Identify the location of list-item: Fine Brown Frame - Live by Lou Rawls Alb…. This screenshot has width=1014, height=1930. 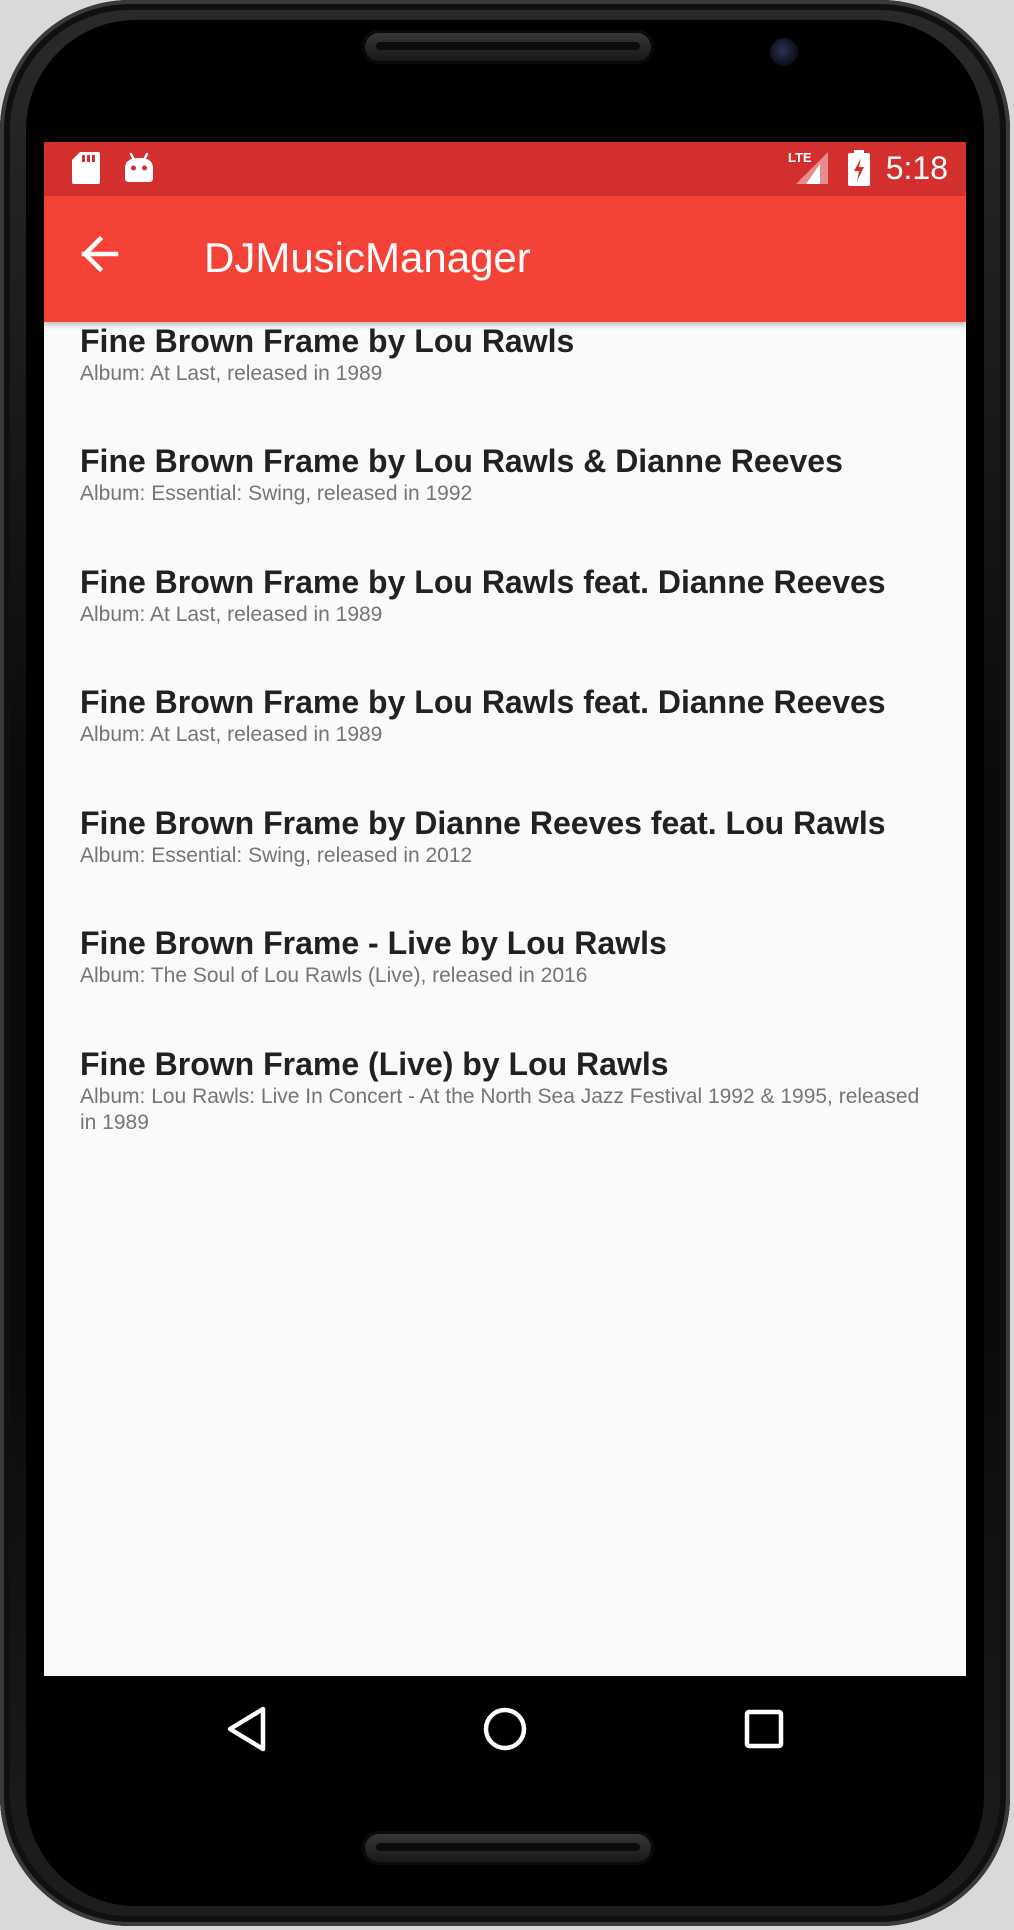
(510, 956).